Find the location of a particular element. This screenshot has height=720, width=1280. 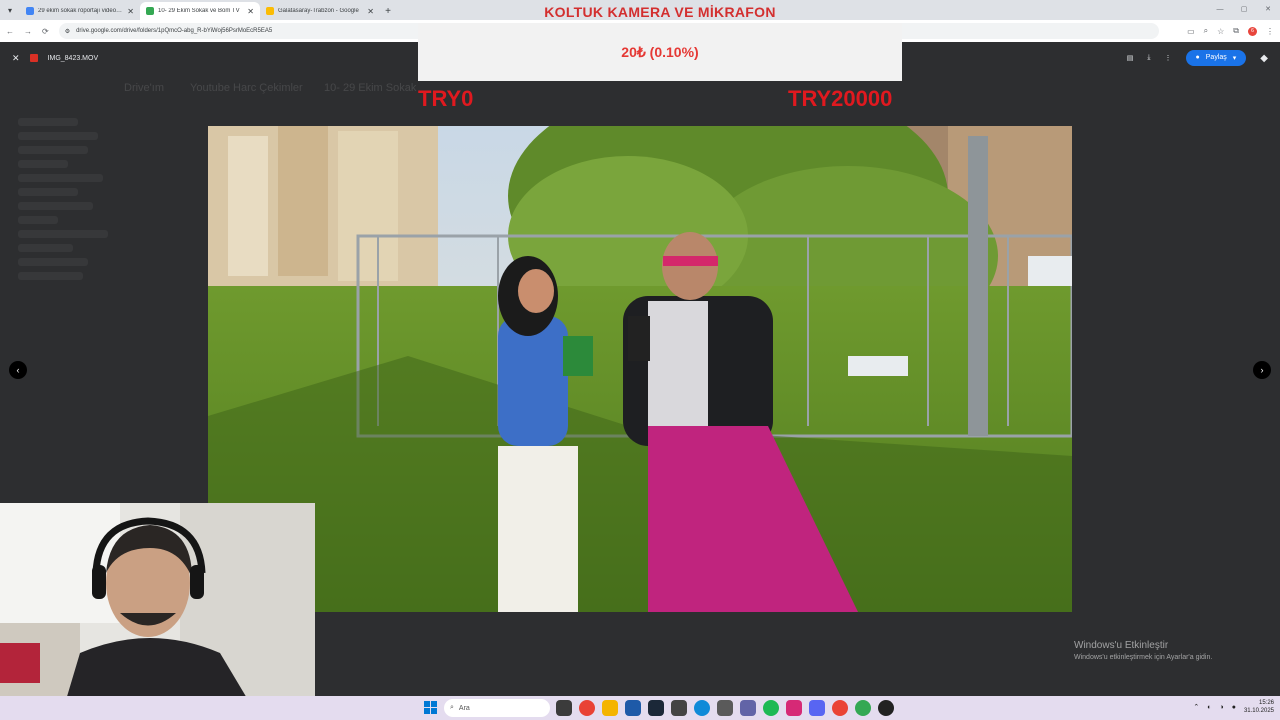

window-controls: — ▢ ✕ is located at coordinates (1244, 10).